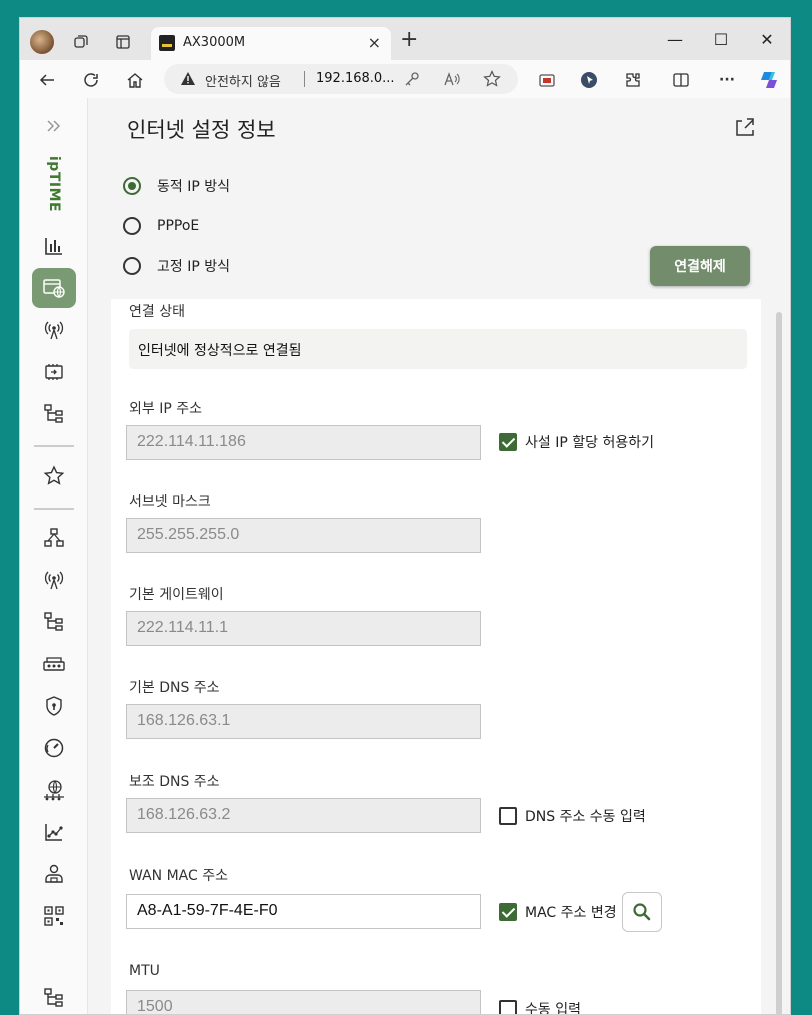 This screenshot has height=1015, width=812. Describe the element at coordinates (304, 79) in the screenshot. I see `address-divider` at that location.